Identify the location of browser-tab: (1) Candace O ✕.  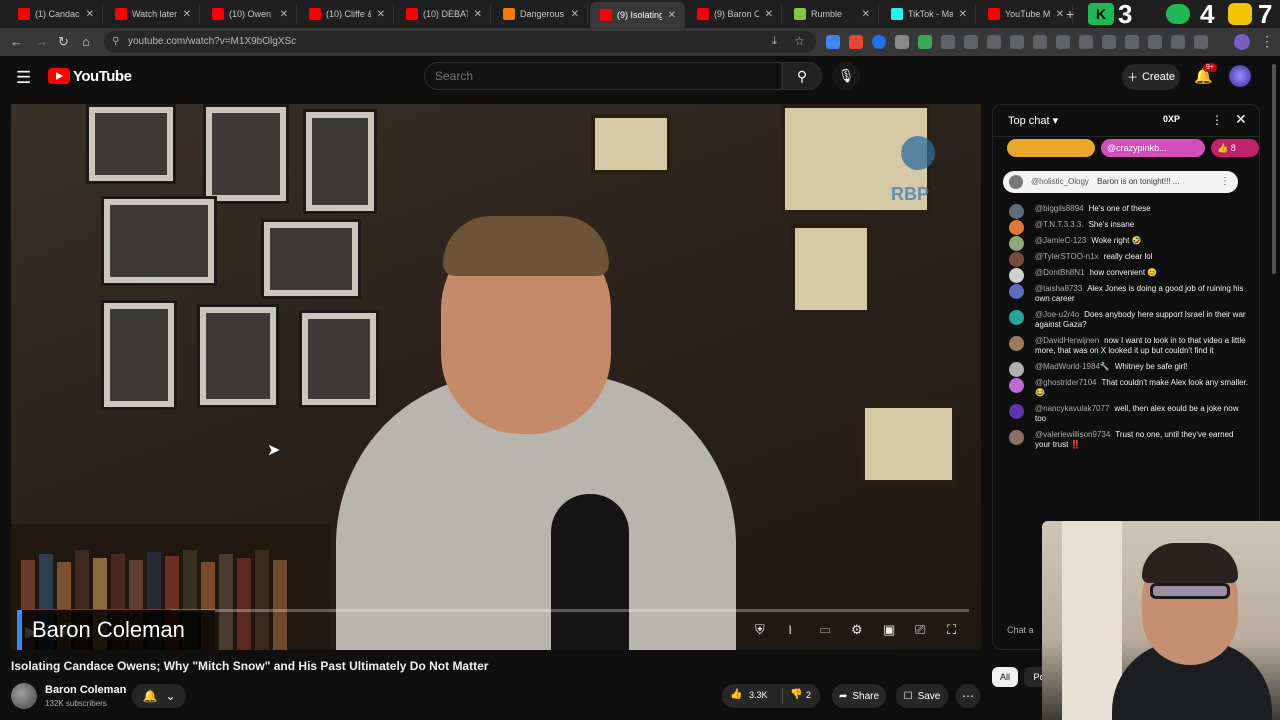
(55, 14).